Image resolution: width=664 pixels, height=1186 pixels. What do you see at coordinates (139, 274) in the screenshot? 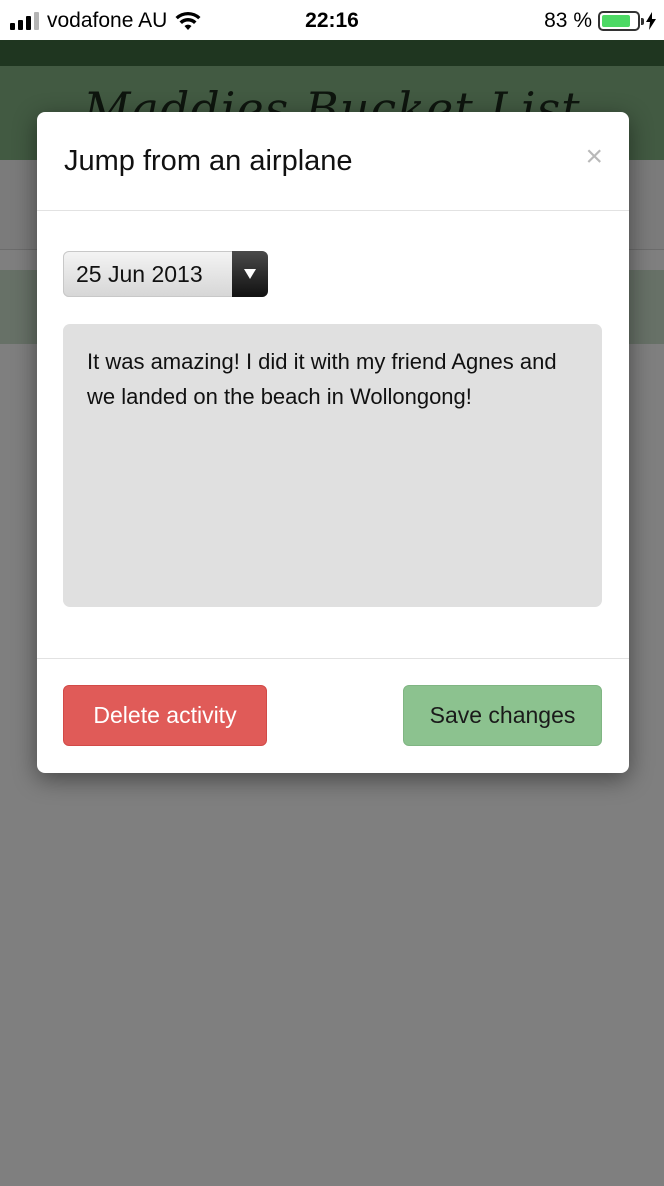
I see `date-value: 25 Jun 2013` at bounding box center [139, 274].